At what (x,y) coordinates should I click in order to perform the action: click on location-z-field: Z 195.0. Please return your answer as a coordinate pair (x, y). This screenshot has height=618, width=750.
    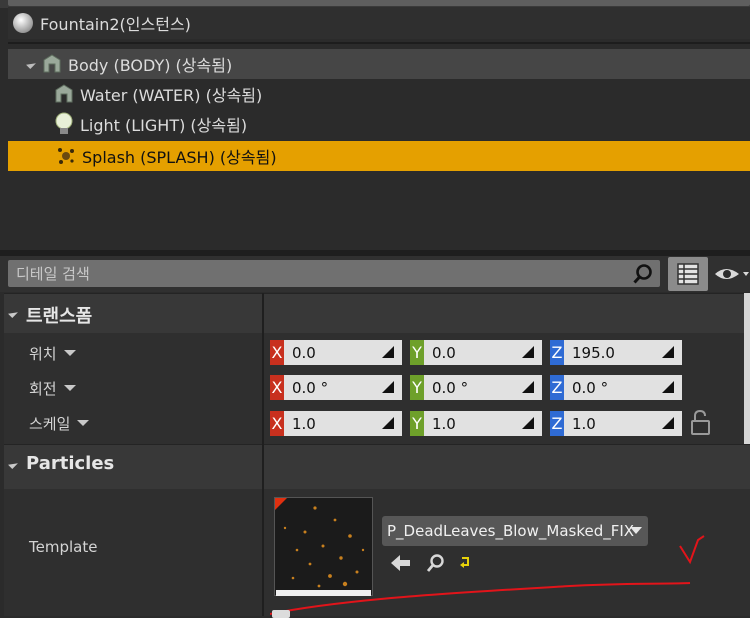
    Looking at the image, I should click on (616, 352).